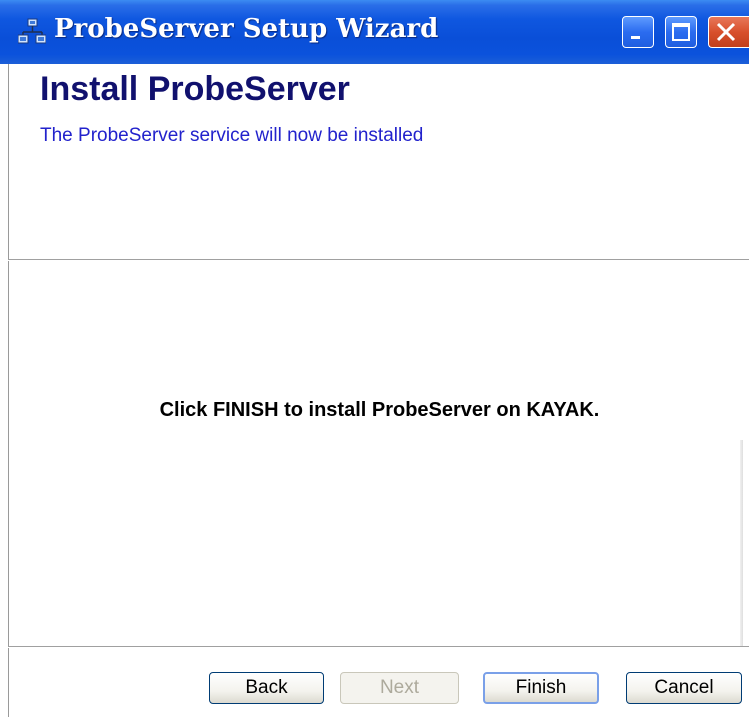 This screenshot has width=749, height=717. I want to click on maximize-icon, so click(681, 32).